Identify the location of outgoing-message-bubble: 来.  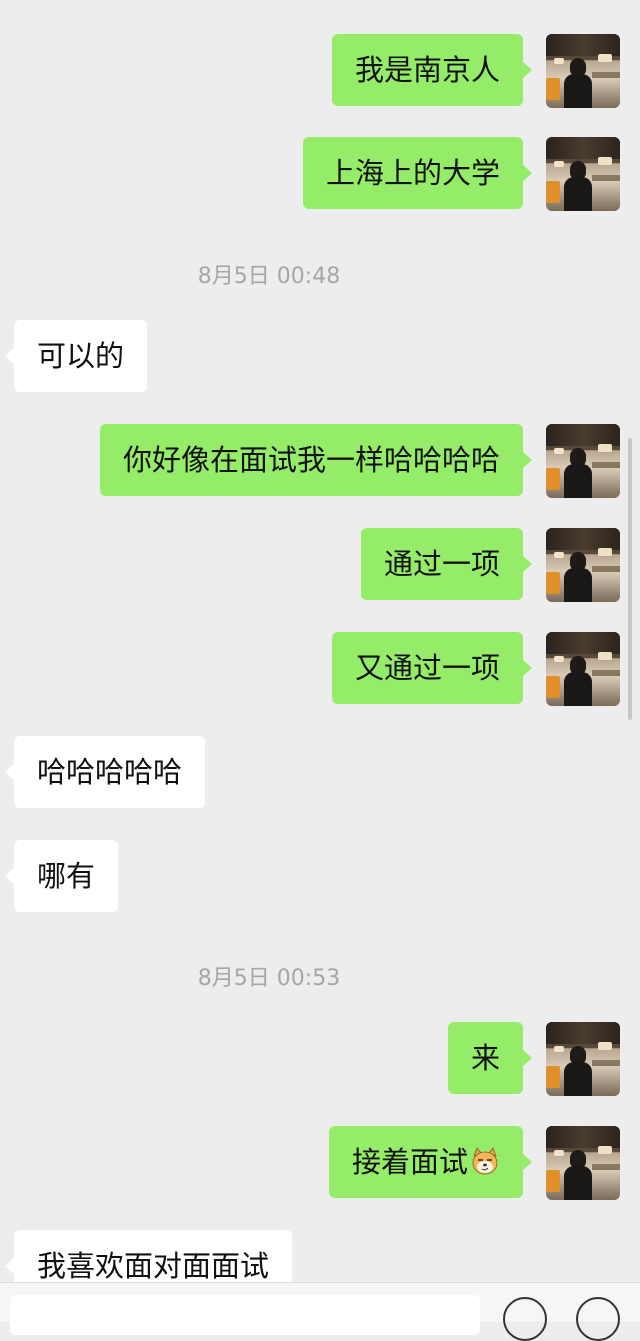
(490, 1058).